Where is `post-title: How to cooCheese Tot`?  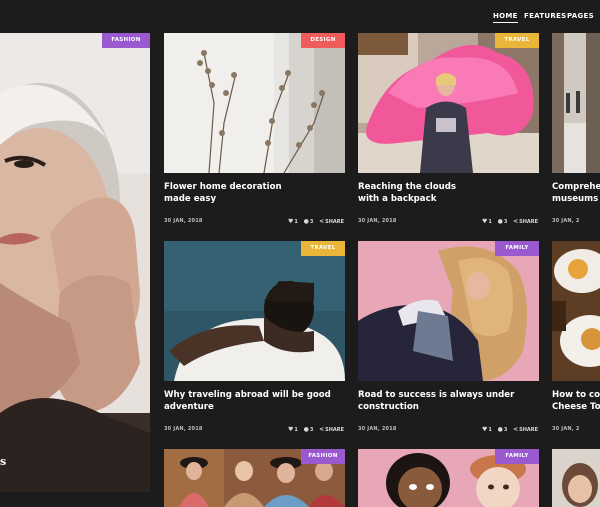
post-title: How to cooCheese Tot is located at coordinates (576, 401).